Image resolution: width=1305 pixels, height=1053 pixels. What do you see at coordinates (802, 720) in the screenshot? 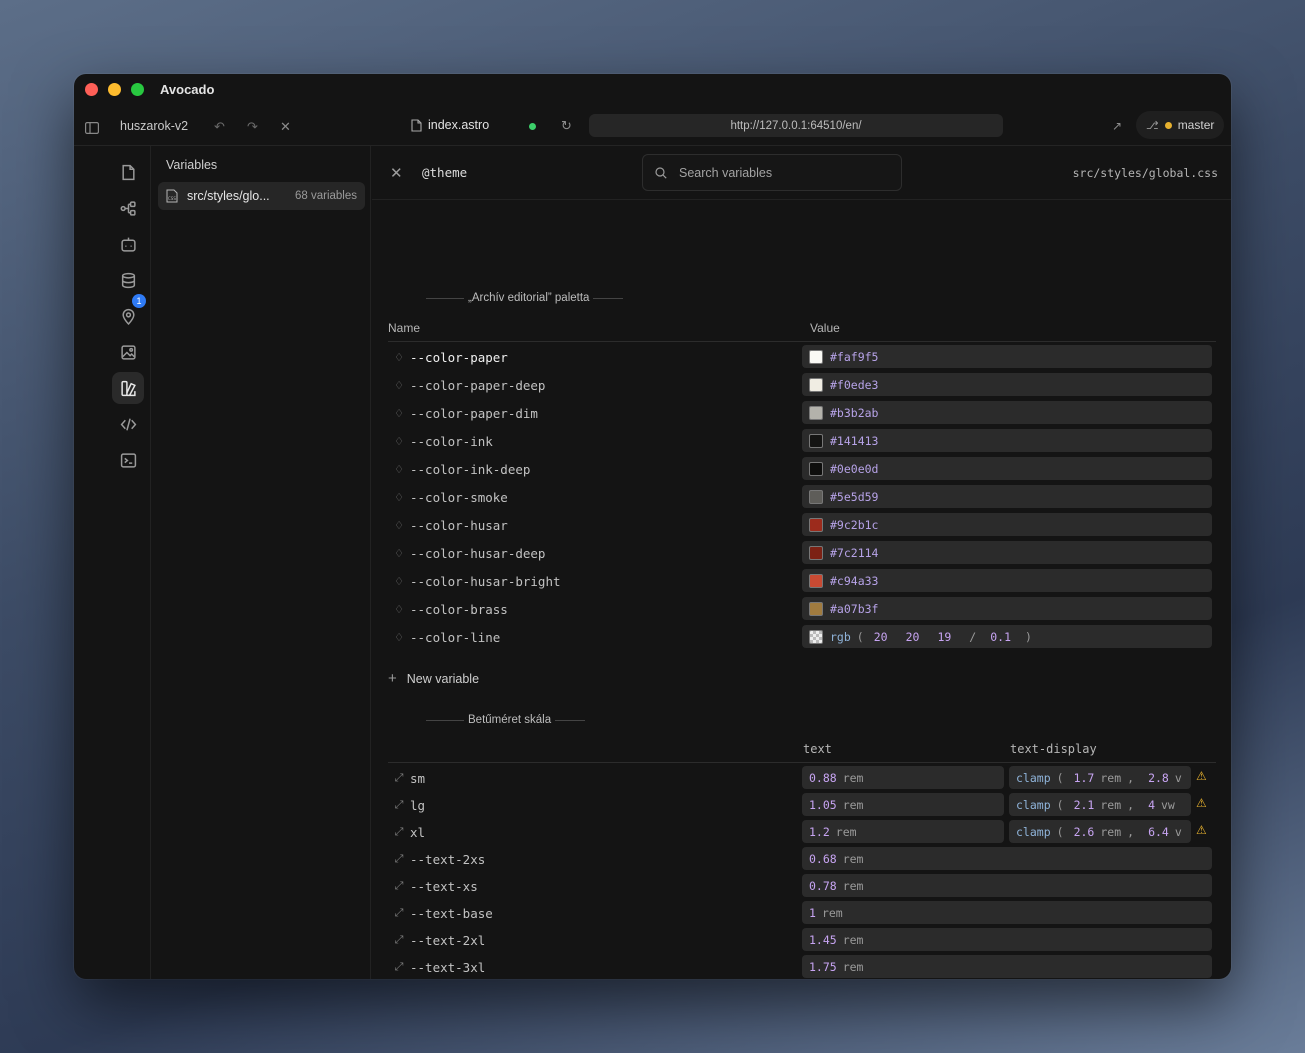
I see `font-scale-section-title: Betűméret skála` at bounding box center [802, 720].